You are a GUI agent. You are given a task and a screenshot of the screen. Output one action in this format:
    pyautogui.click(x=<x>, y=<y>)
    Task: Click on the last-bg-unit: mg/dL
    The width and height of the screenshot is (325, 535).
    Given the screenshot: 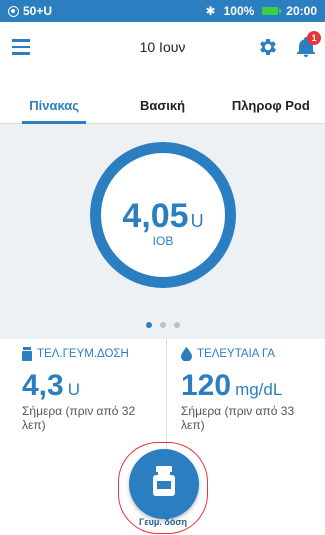 What is the action you would take?
    pyautogui.click(x=259, y=389)
    